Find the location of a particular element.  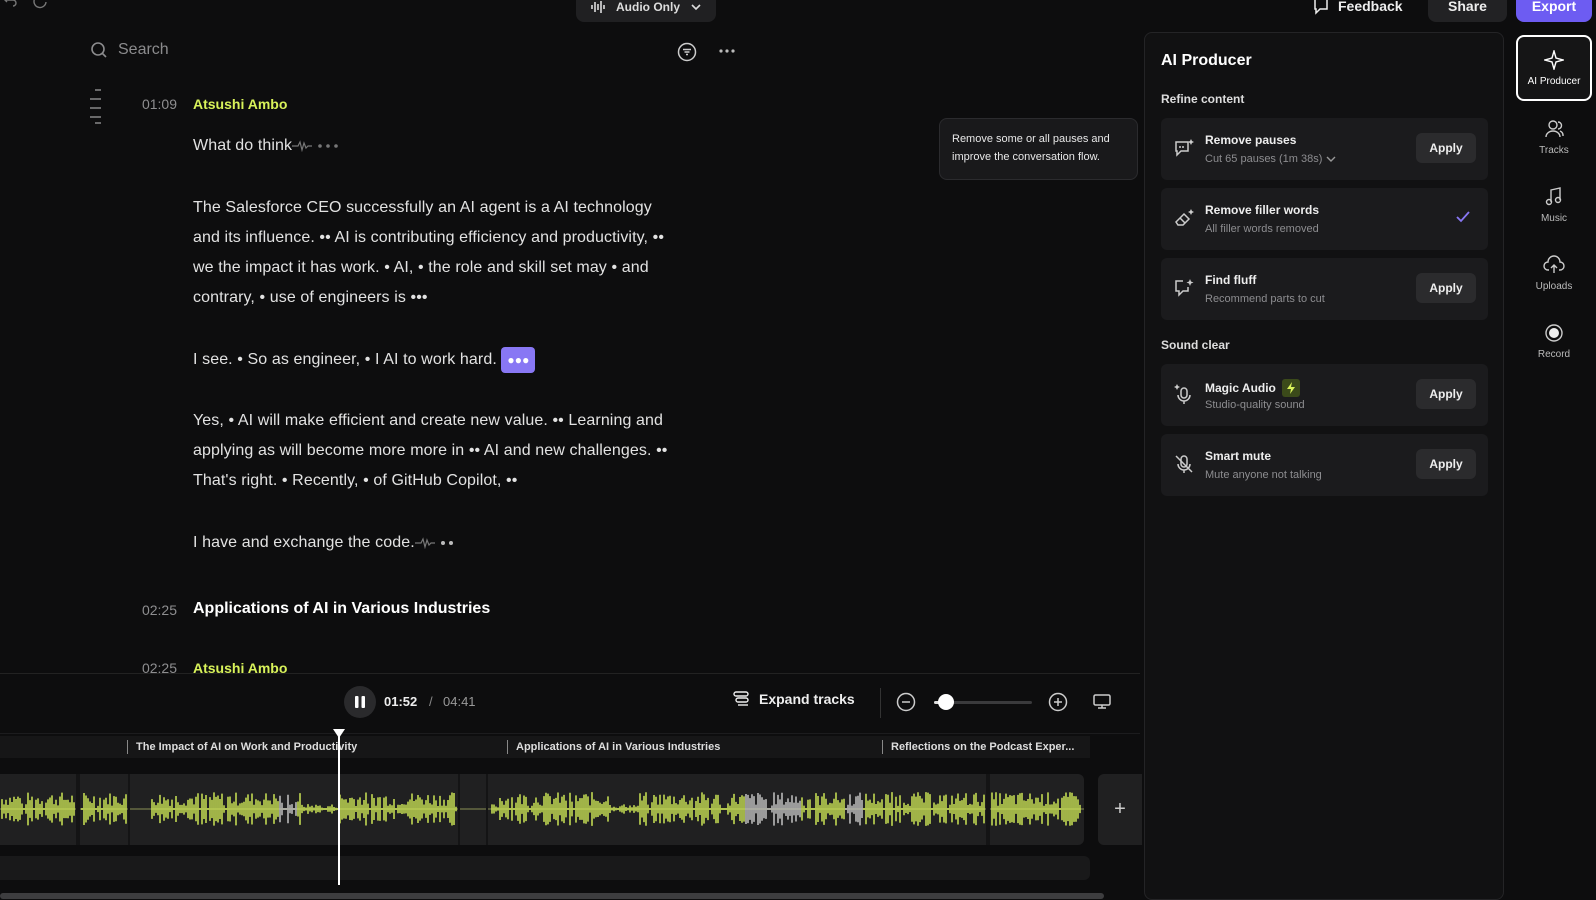

audio-track is located at coordinates (542, 809).